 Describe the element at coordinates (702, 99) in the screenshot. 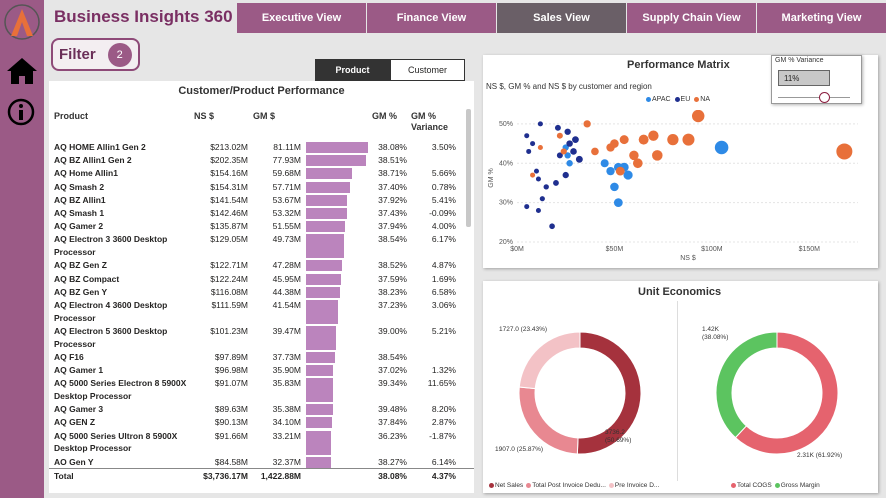

I see `legend-item: NA` at that location.